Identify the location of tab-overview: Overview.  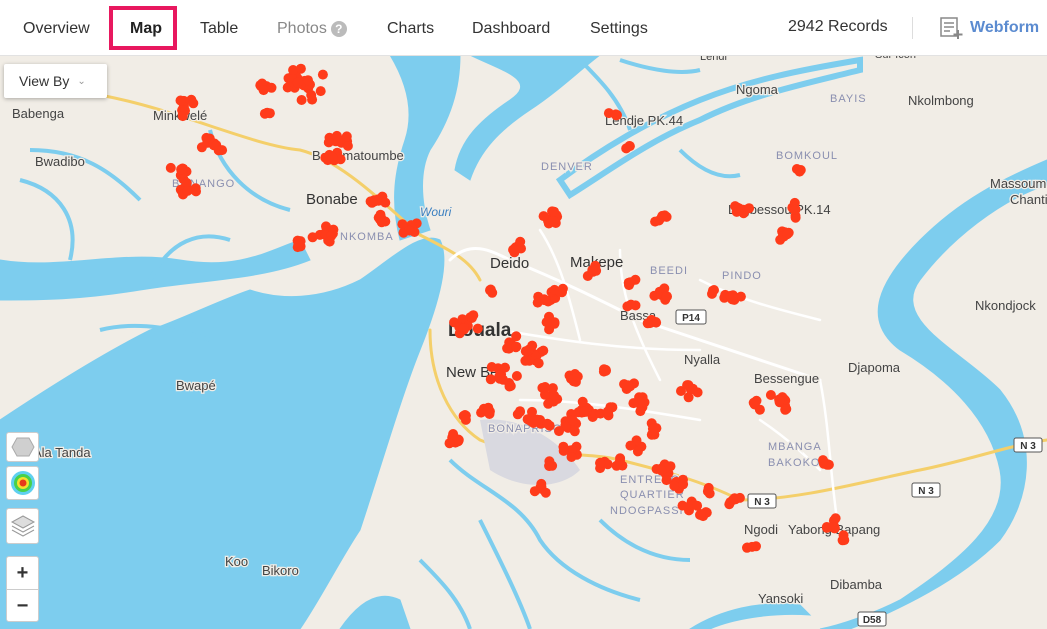
(56, 27).